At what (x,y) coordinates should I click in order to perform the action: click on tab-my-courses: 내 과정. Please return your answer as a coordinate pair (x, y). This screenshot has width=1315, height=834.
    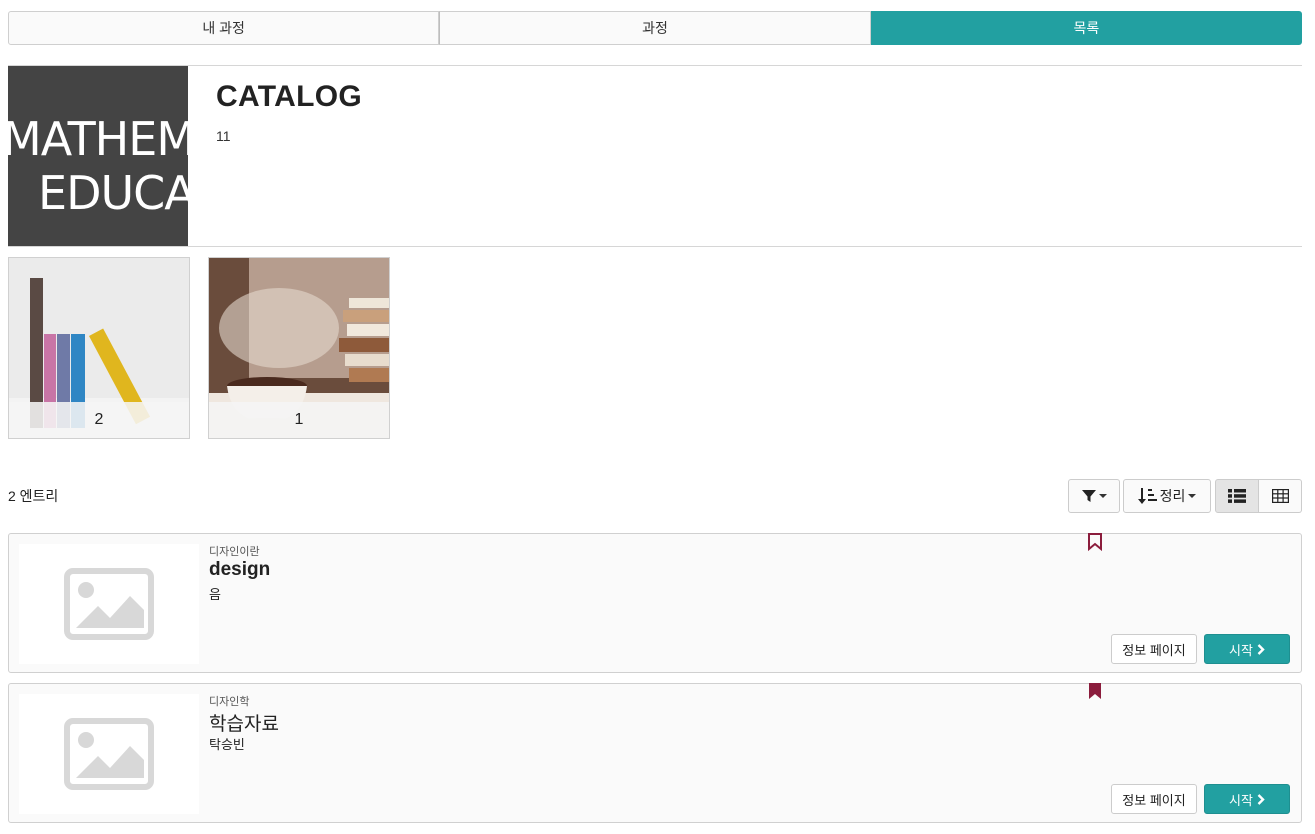
    Looking at the image, I should click on (224, 28).